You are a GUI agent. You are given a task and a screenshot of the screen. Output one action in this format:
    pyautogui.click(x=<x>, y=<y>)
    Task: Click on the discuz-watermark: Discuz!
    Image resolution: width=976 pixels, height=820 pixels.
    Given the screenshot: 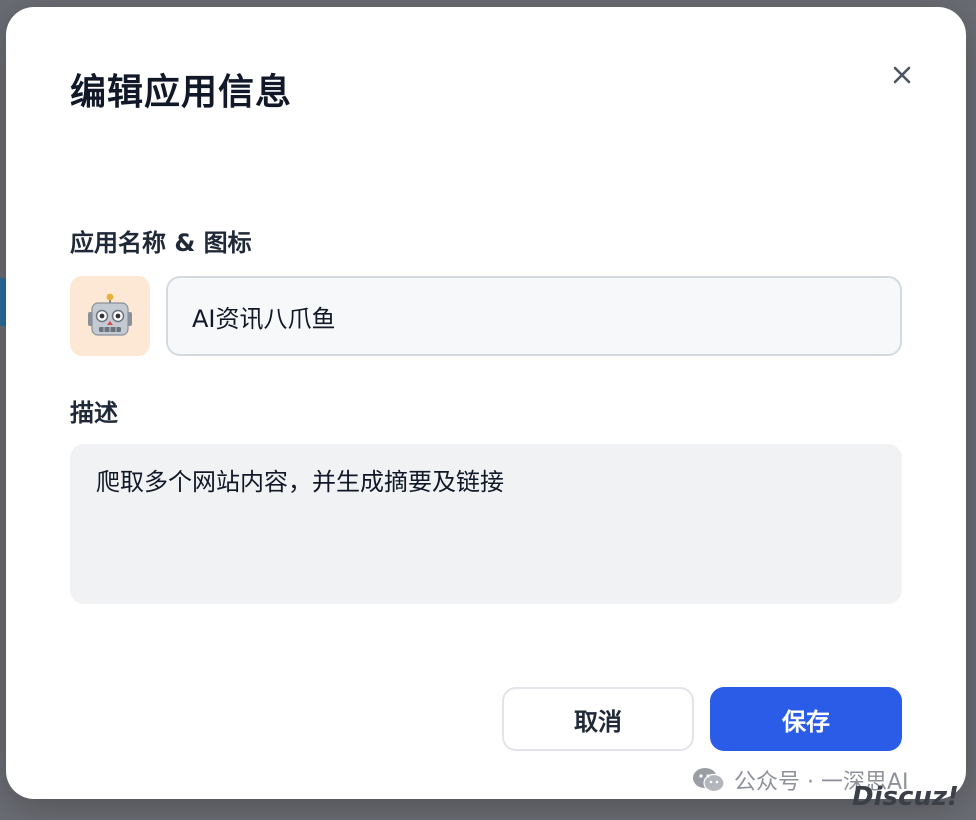 What is the action you would take?
    pyautogui.click(x=905, y=797)
    